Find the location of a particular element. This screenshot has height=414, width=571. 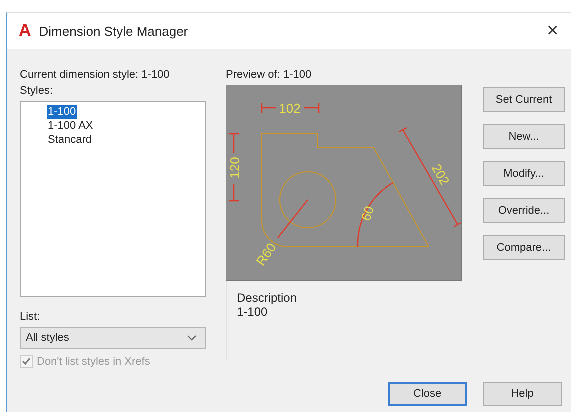

list-dropdown: All styles is located at coordinates (113, 338).